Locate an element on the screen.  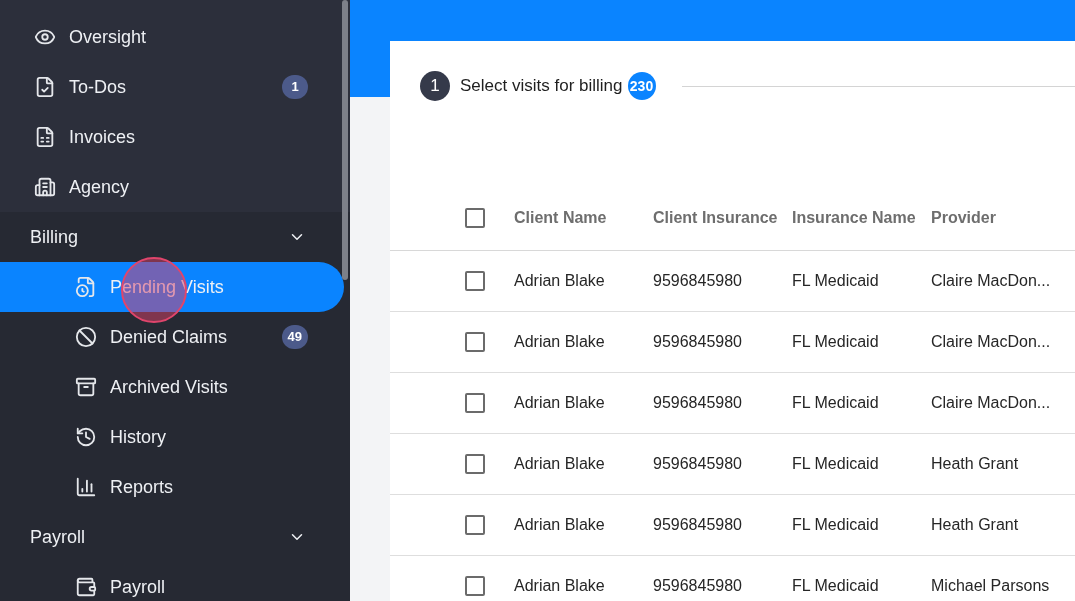
column-header: Client Name is located at coordinates (583, 217).